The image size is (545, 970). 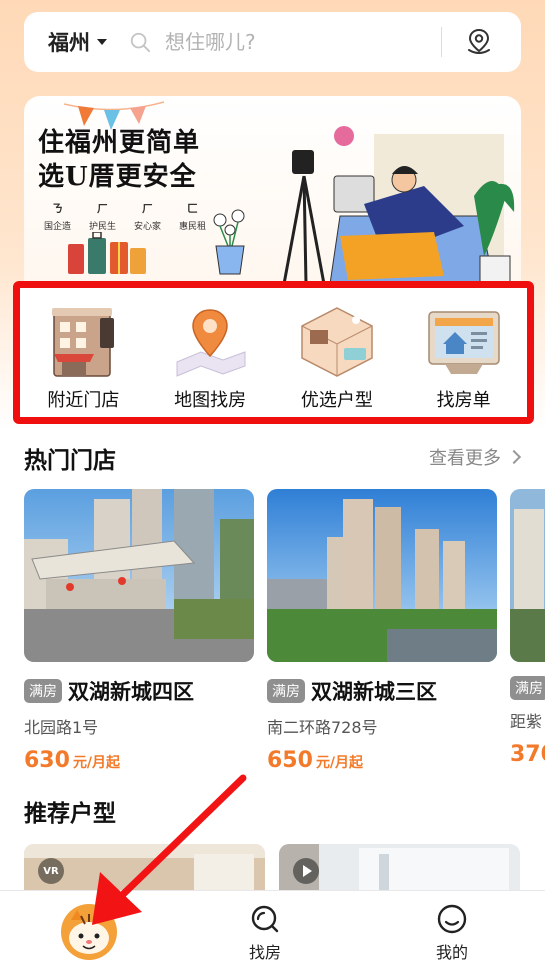 What do you see at coordinates (147, 216) in the screenshot?
I see `banner-badge: ㄏ 安心家` at bounding box center [147, 216].